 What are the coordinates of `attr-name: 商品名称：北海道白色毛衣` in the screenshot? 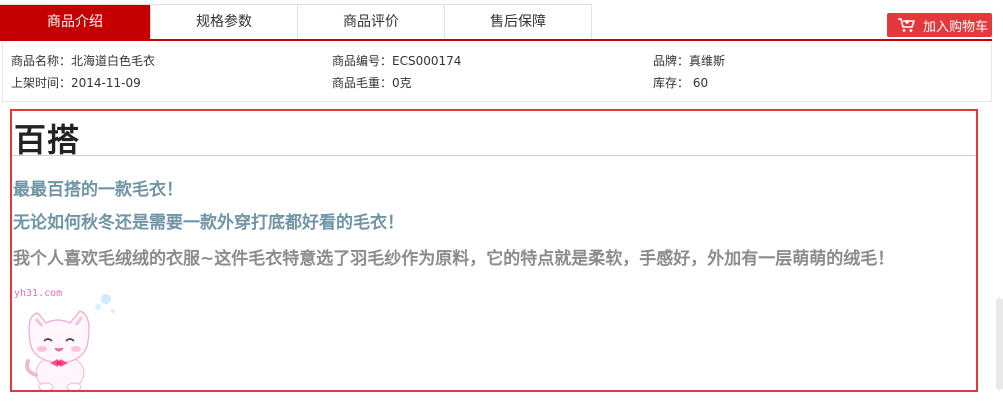 It's located at (83, 60).